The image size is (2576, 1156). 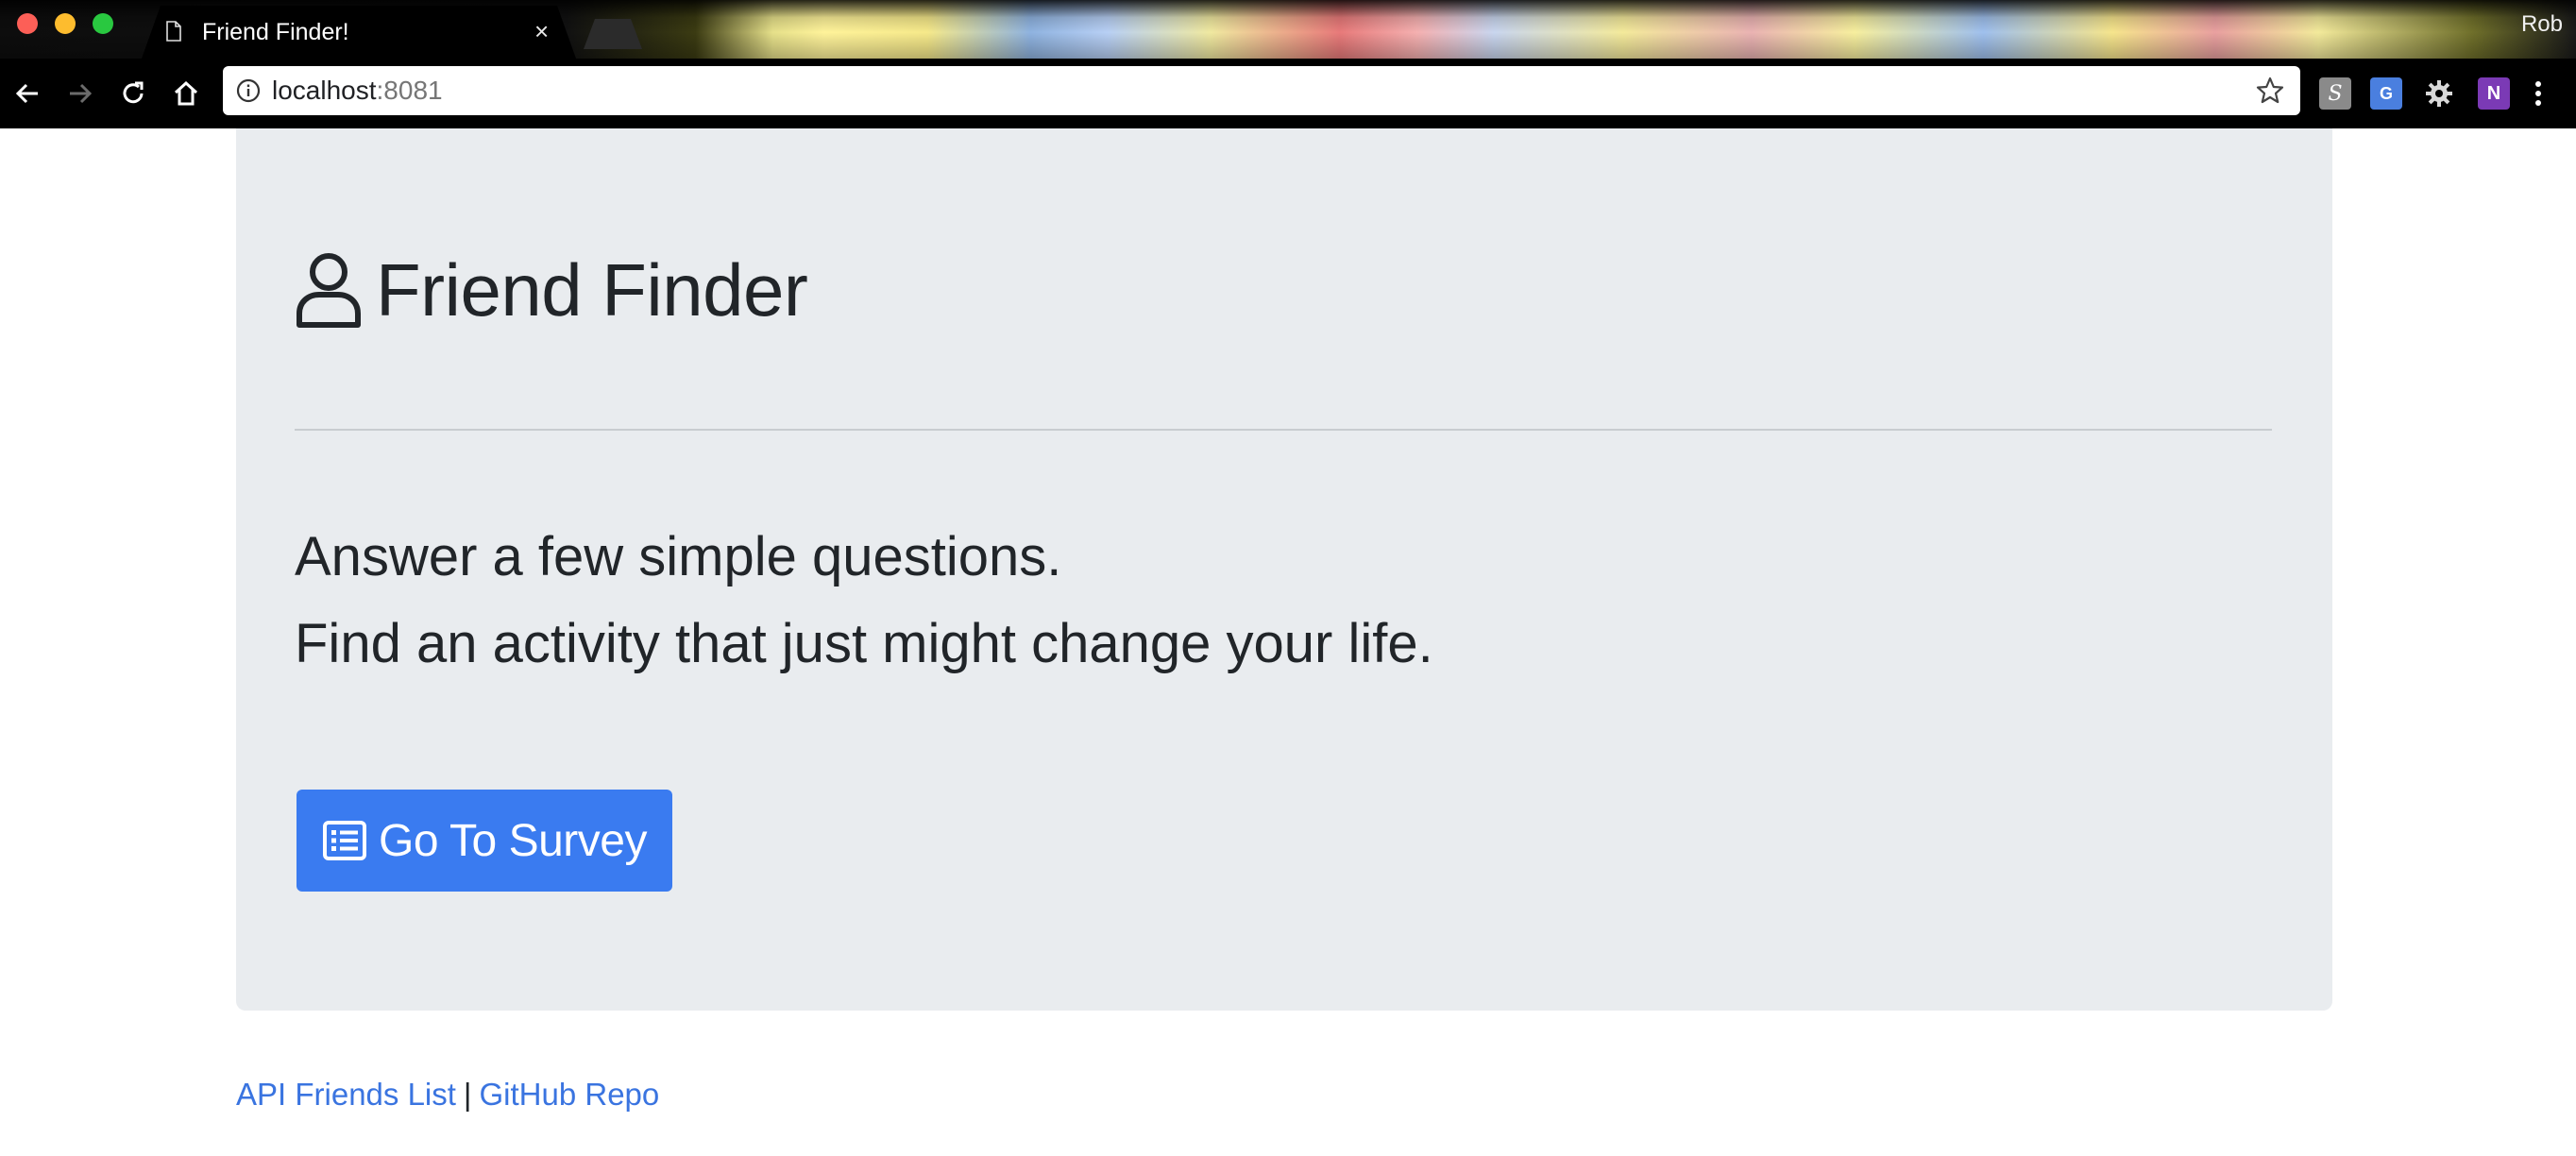 I want to click on user-icon, so click(x=329, y=290).